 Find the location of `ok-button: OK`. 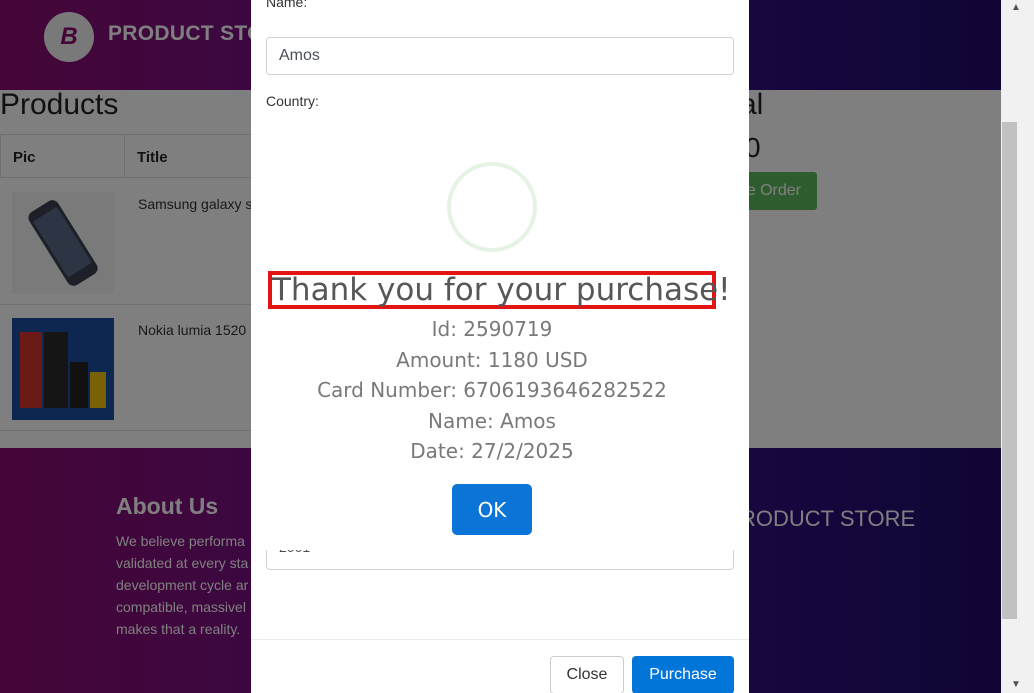

ok-button: OK is located at coordinates (492, 509).